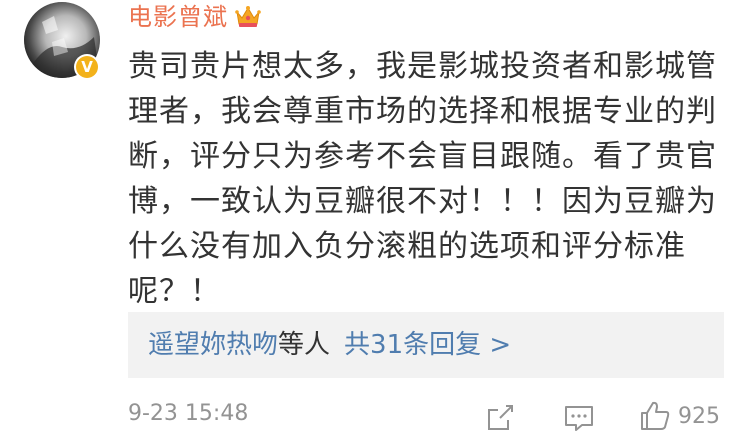  I want to click on replies-summary: 遥望妳热吻等人 共31条回复 >, so click(329, 345).